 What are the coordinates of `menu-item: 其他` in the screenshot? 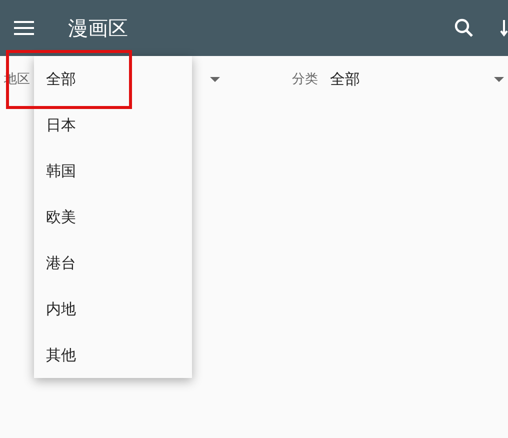 It's located at (113, 355).